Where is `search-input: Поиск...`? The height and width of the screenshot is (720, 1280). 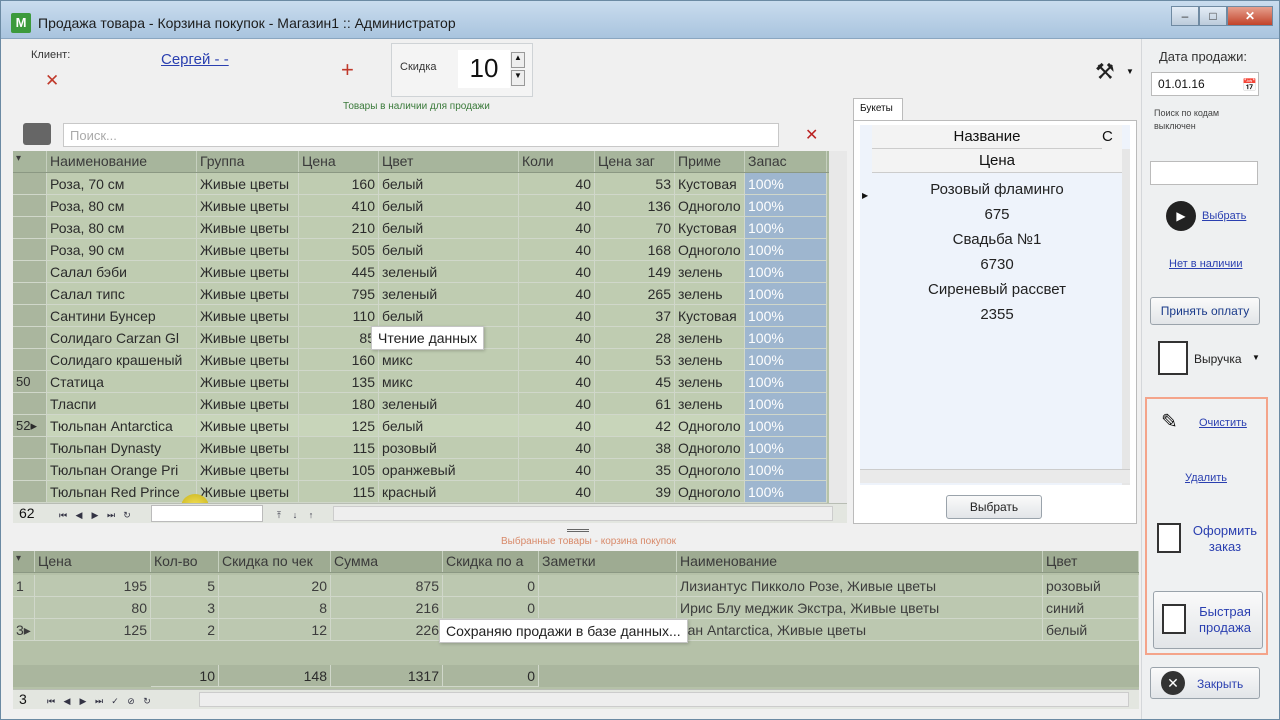 search-input: Поиск... is located at coordinates (421, 135).